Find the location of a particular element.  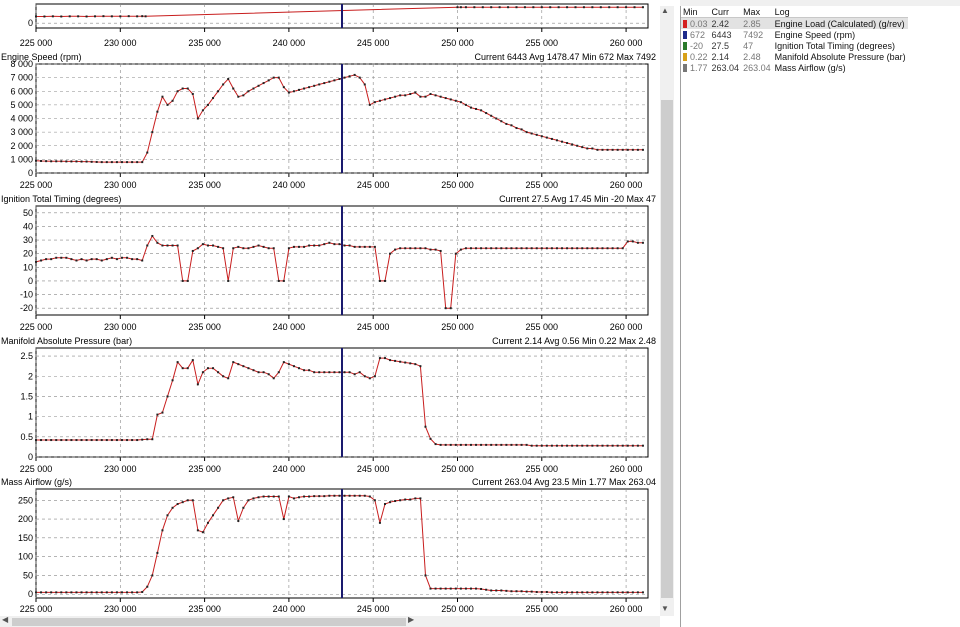

scroll-up-arrow-icon: ▲ is located at coordinates (665, 10).